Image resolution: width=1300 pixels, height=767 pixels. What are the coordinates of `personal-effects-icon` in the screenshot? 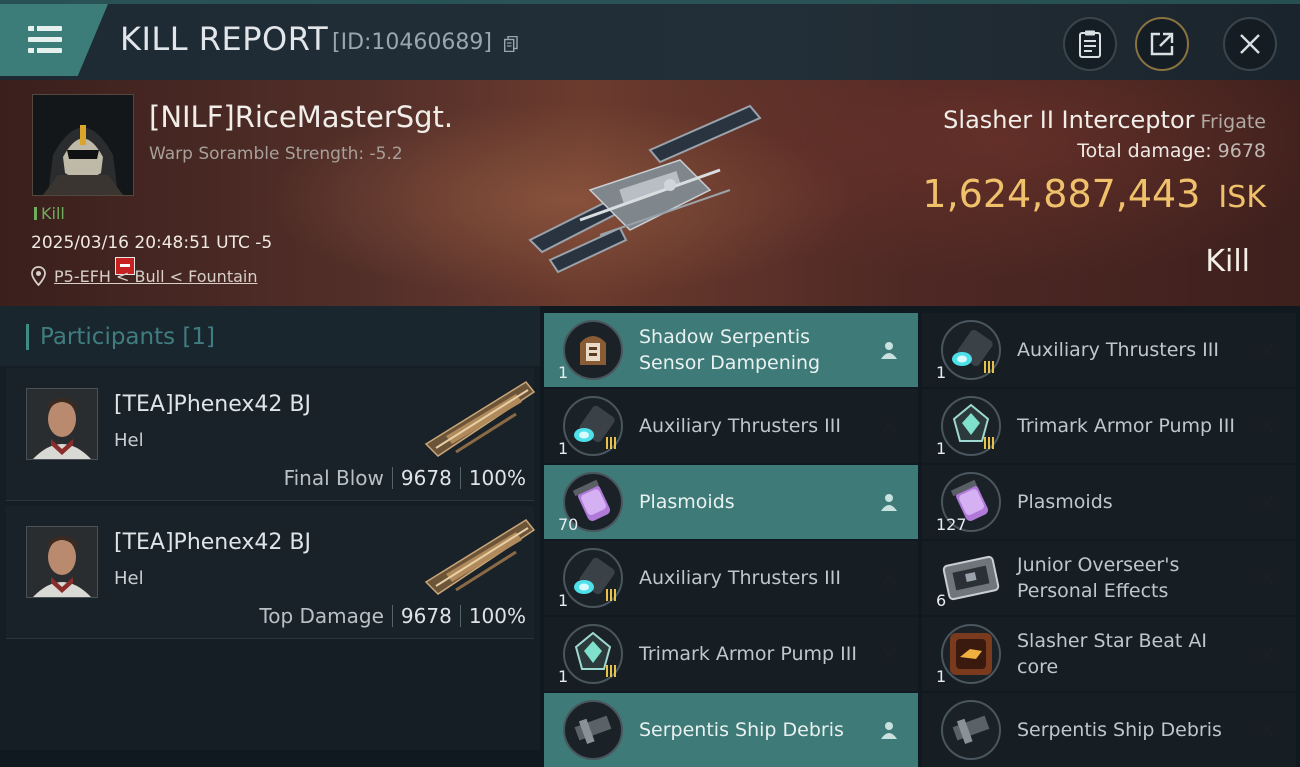 It's located at (971, 578).